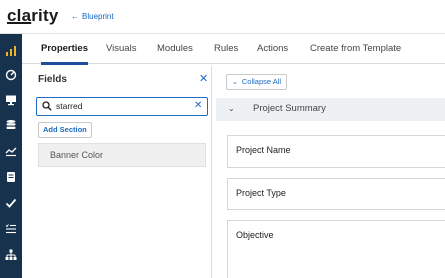  What do you see at coordinates (11, 51) in the screenshot?
I see `bar-chart-icon` at bounding box center [11, 51].